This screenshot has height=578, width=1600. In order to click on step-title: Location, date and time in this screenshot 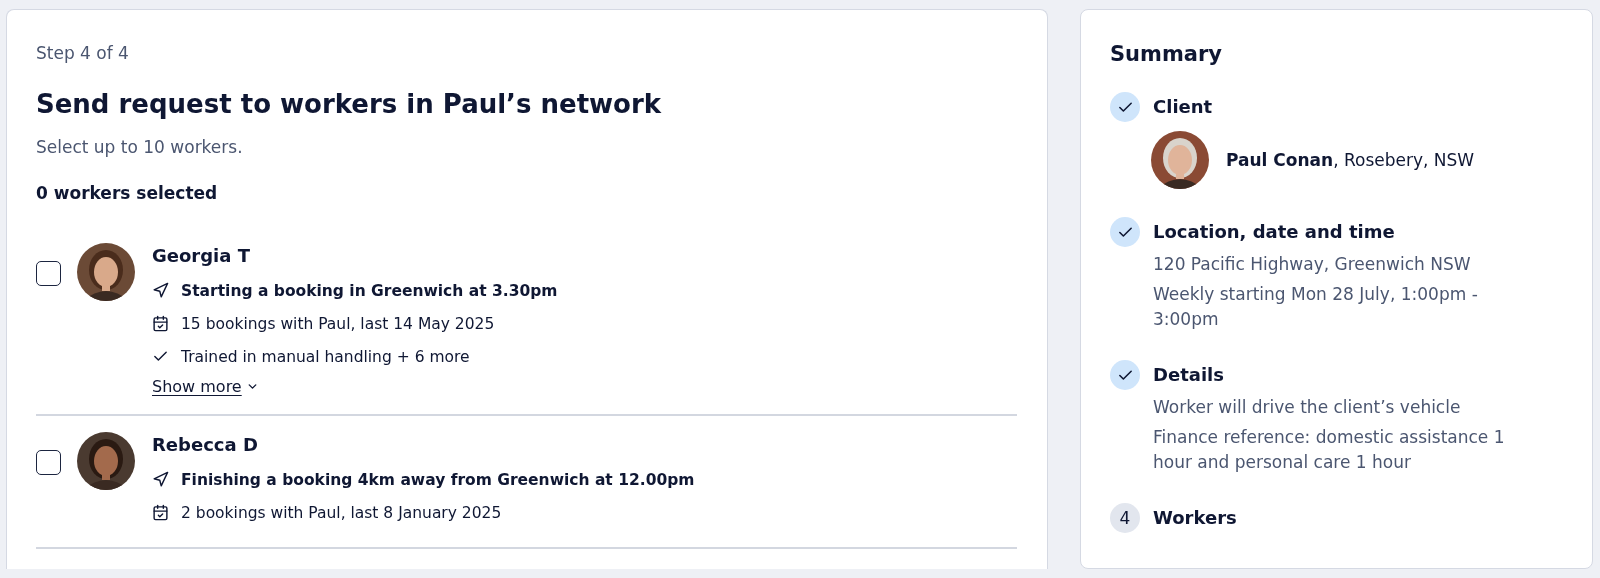, I will do `click(1274, 232)`.